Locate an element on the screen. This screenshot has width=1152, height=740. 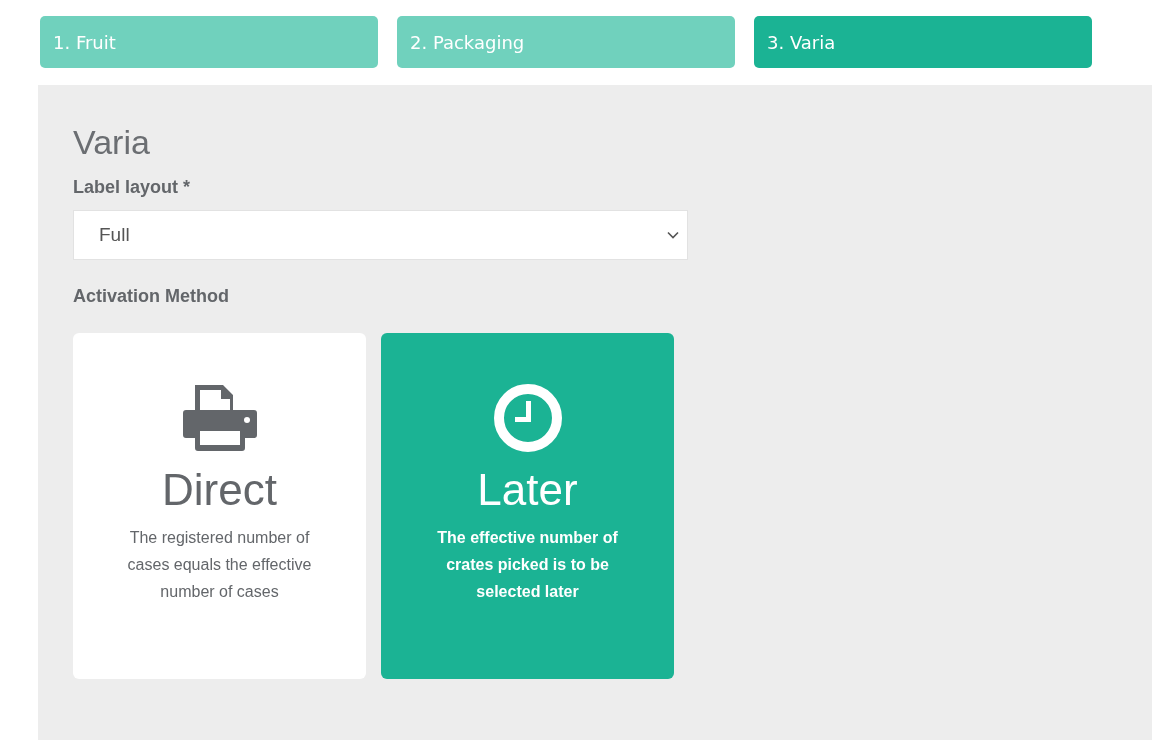
field-label: Label layout * is located at coordinates (132, 187).